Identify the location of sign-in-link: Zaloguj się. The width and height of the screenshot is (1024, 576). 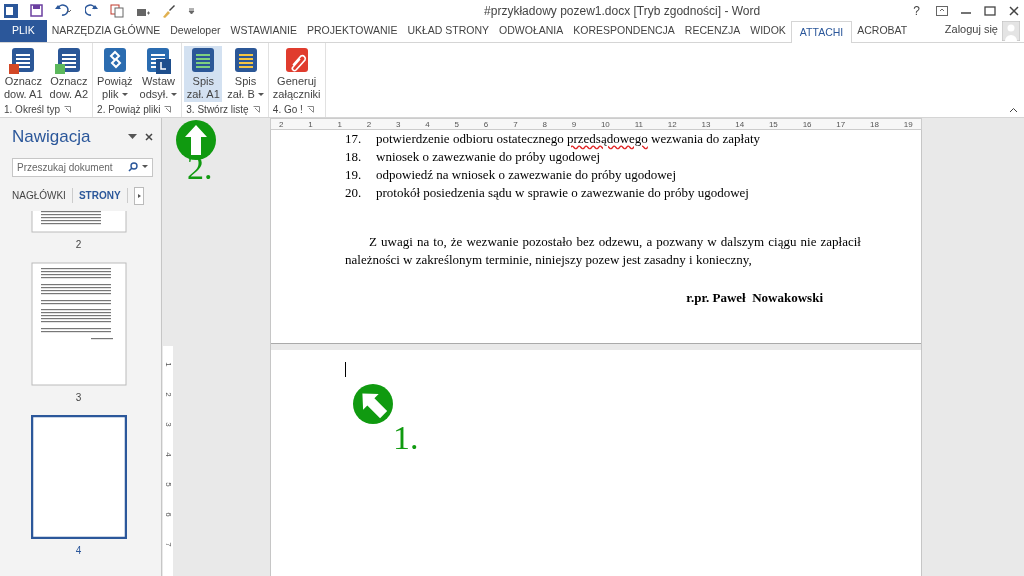
(971, 28).